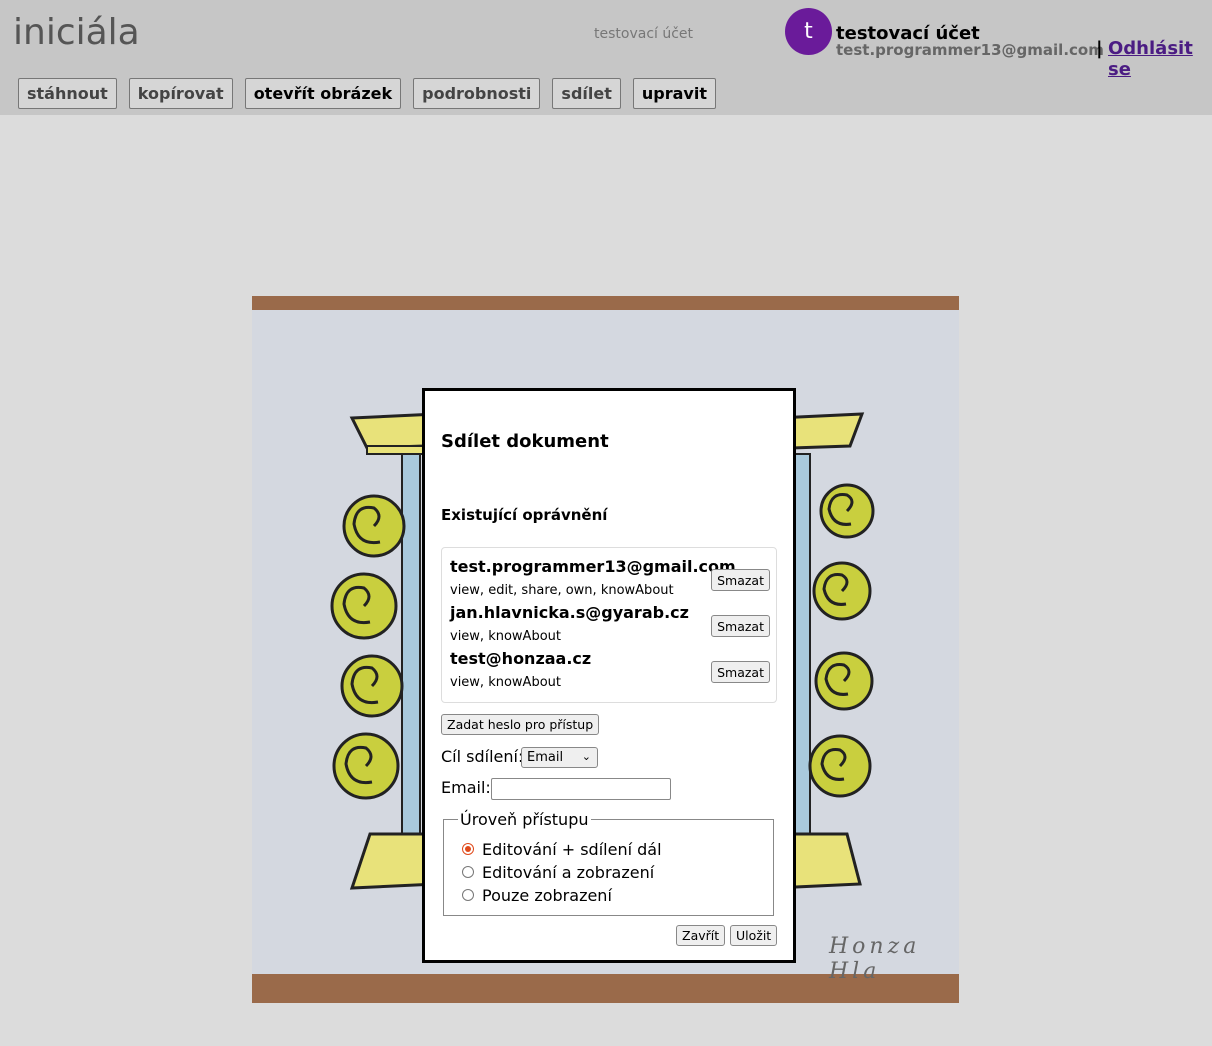 The height and width of the screenshot is (1046, 1212). What do you see at coordinates (547, 895) in the screenshot?
I see `access-option-label: Pouze zobrazení` at bounding box center [547, 895].